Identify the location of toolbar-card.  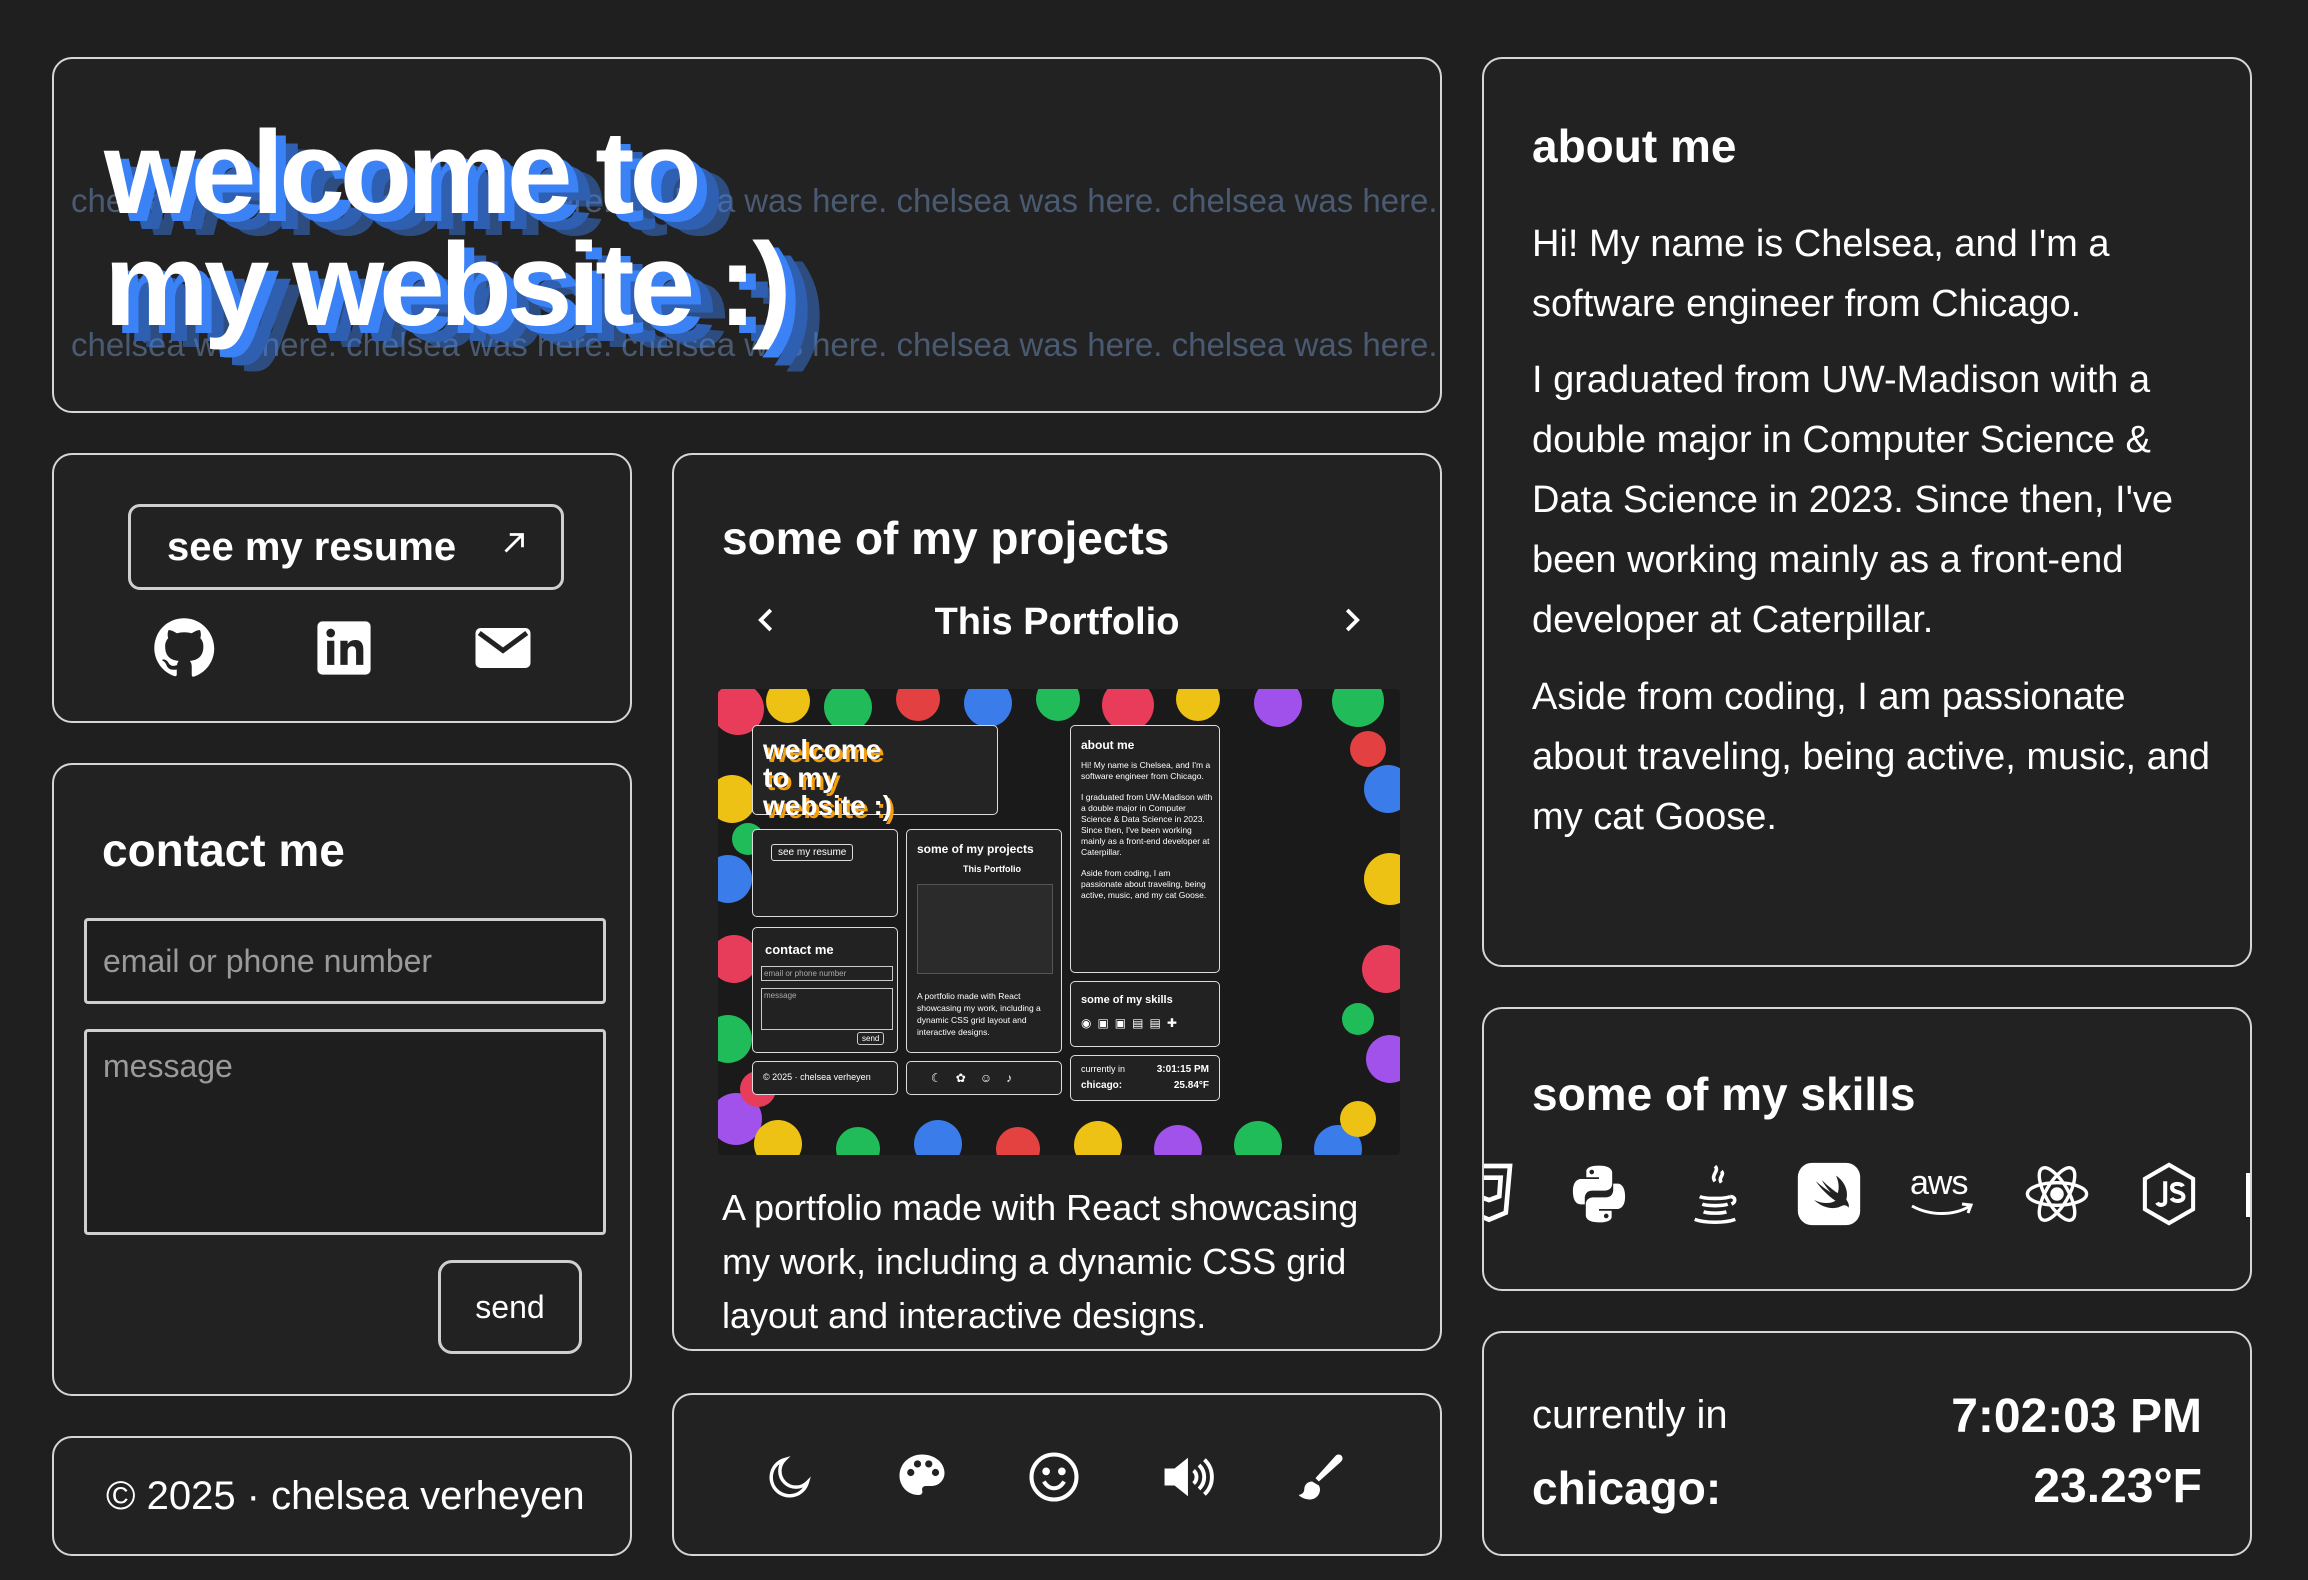
(1057, 1474).